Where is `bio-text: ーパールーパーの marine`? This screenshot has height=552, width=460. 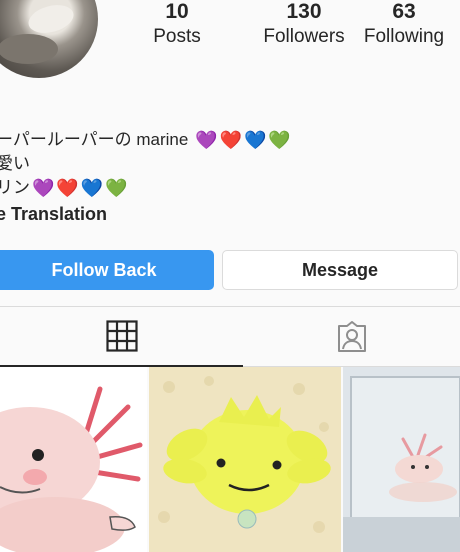
bio-text: ーパールーパーの marine is located at coordinates (94, 139).